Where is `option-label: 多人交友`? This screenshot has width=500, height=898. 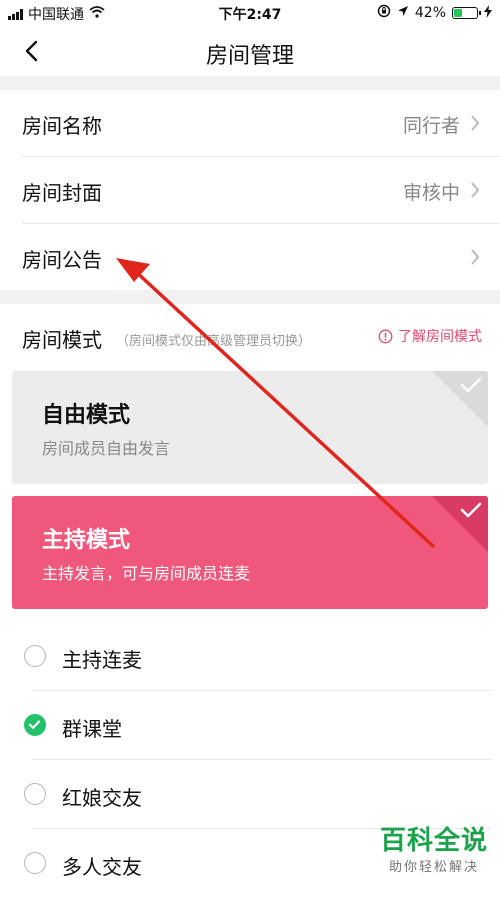
option-label: 多人交友 is located at coordinates (102, 867).